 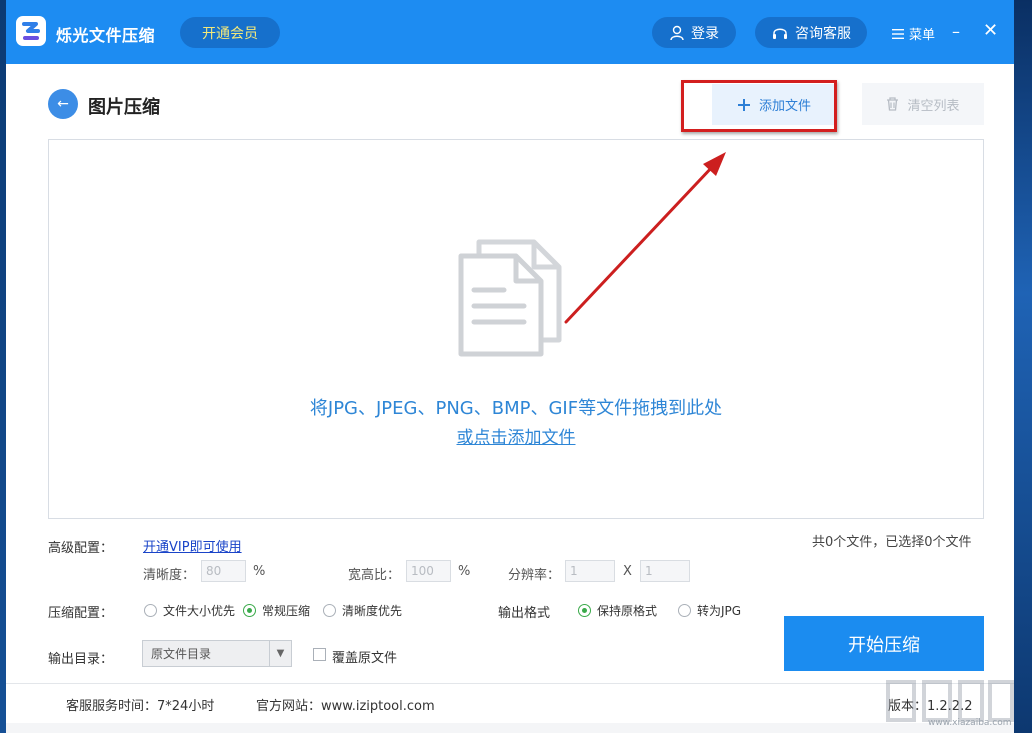 What do you see at coordinates (590, 571) in the screenshot?
I see `resolution-width-input: 1` at bounding box center [590, 571].